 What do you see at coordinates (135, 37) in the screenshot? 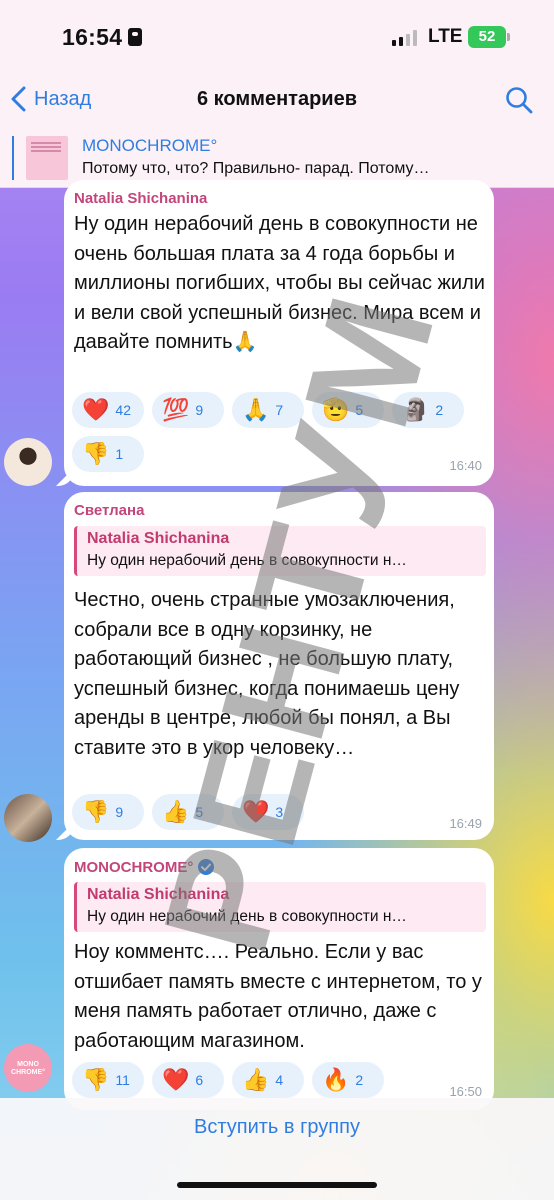
I see `id-card-icon` at bounding box center [135, 37].